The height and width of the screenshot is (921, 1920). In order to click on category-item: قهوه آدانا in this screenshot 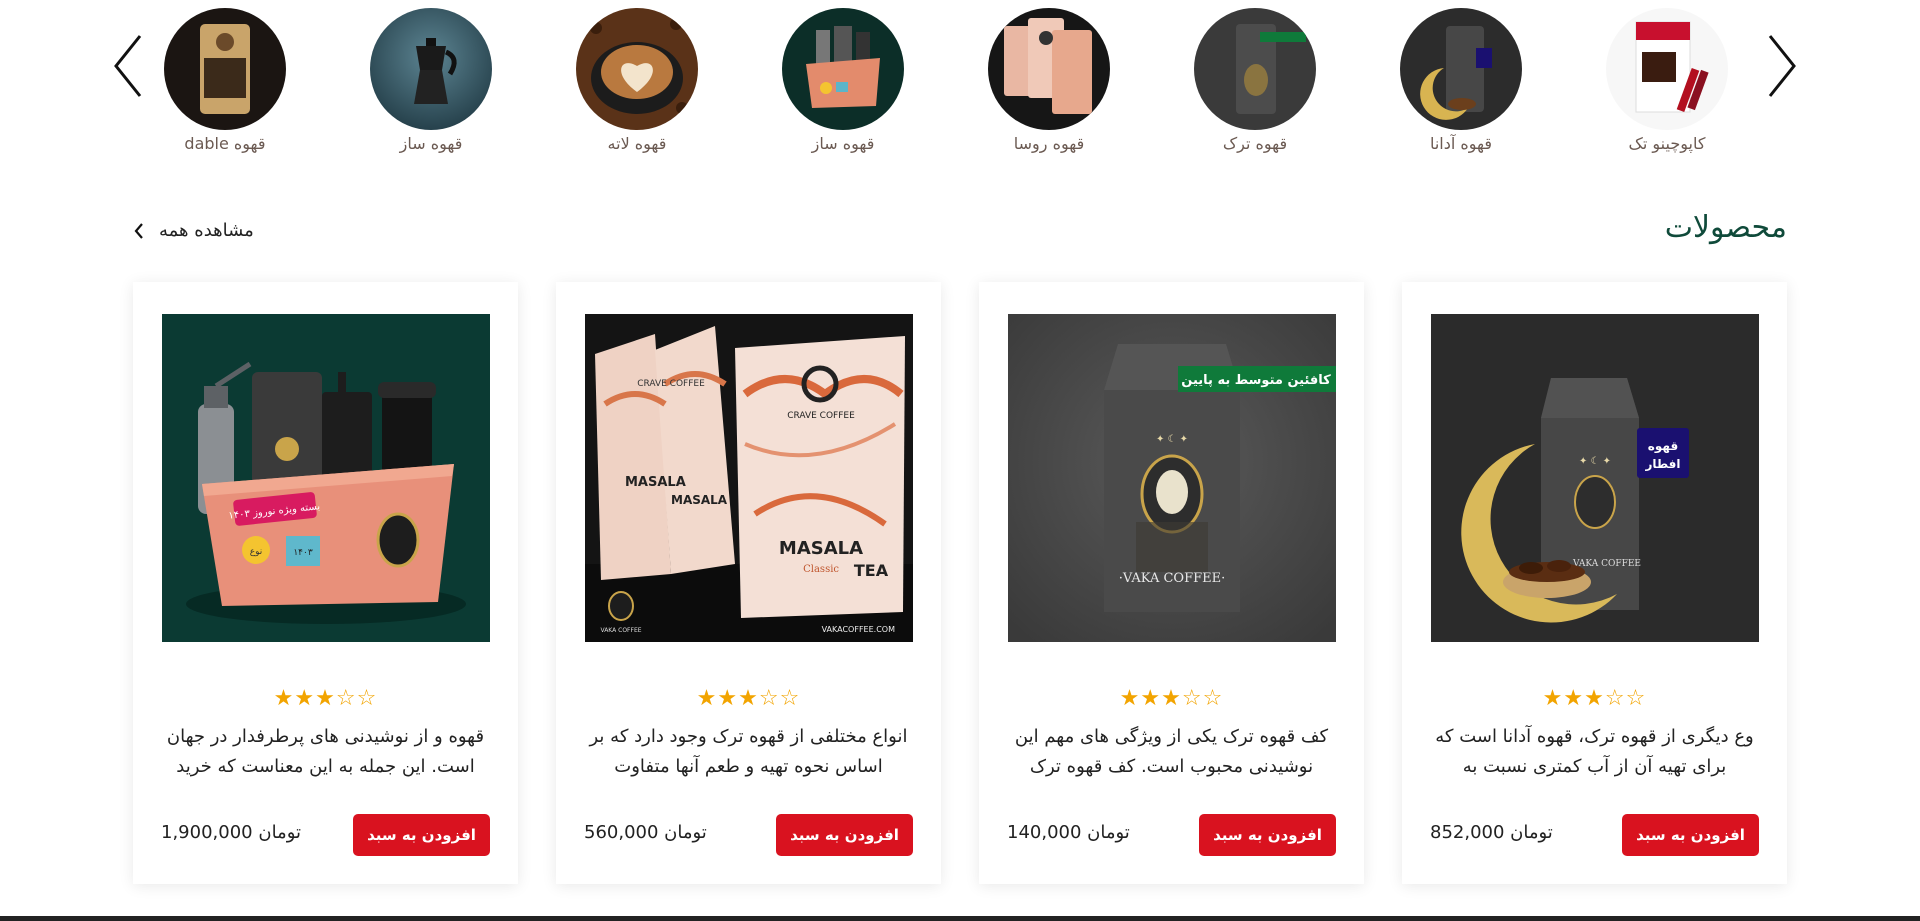, I will do `click(1461, 80)`.